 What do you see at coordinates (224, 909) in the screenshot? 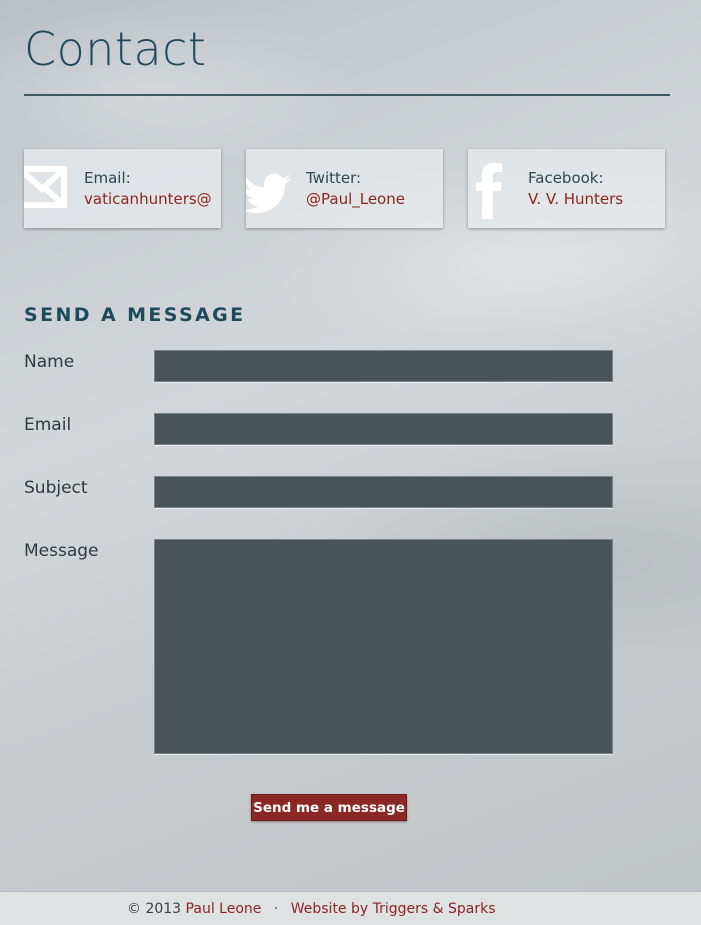
I see `footer-author-link: Paul Leone` at bounding box center [224, 909].